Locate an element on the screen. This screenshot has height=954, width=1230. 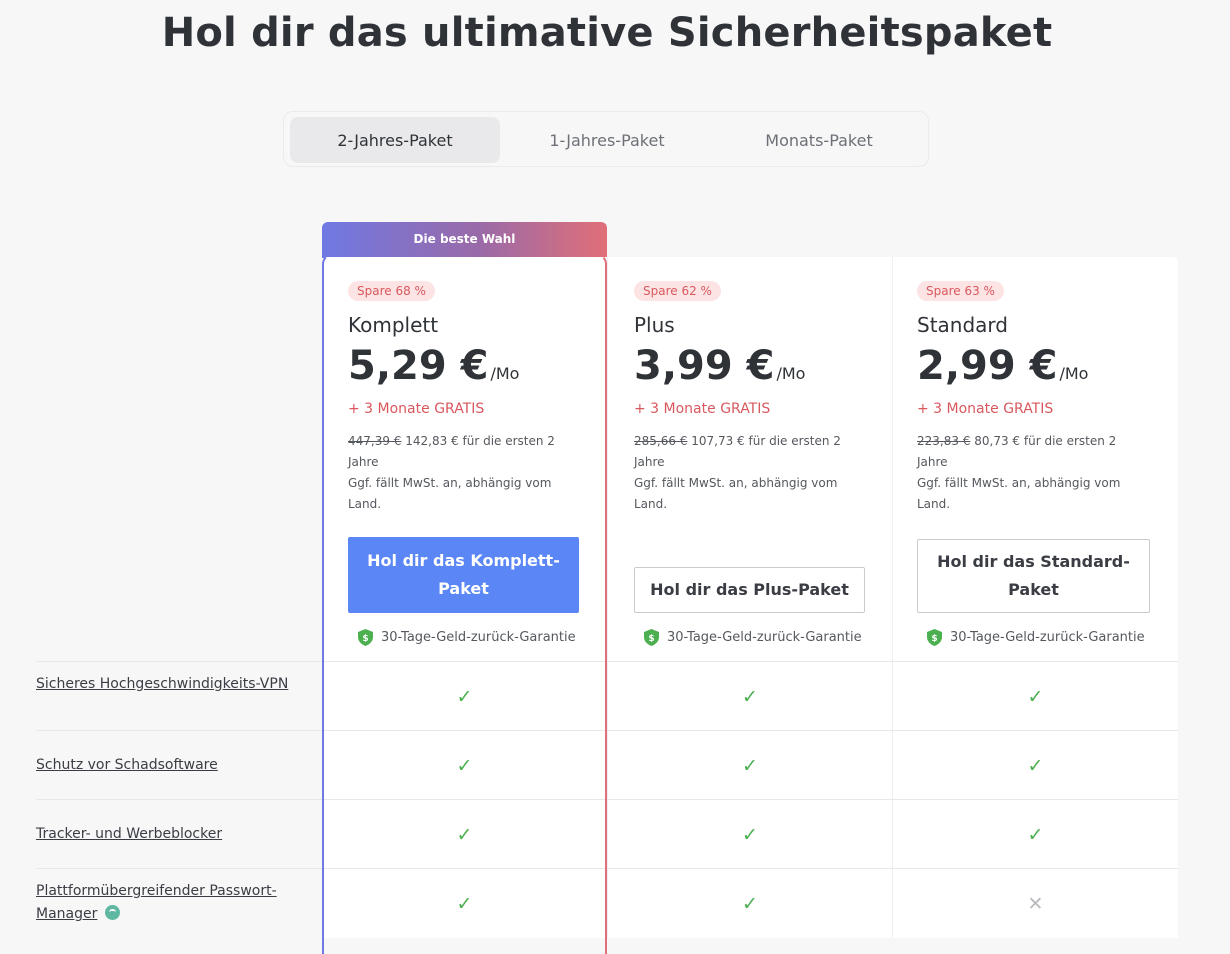
feature-label: Tracker- und Werbeblocker is located at coordinates (166, 834).